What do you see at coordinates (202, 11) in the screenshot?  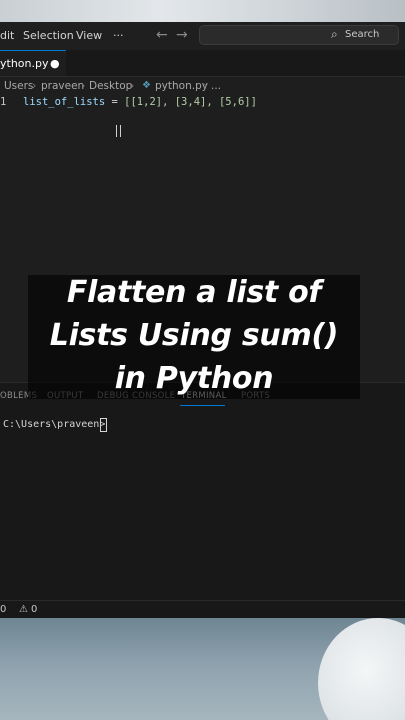 I see `background-photo-top` at bounding box center [202, 11].